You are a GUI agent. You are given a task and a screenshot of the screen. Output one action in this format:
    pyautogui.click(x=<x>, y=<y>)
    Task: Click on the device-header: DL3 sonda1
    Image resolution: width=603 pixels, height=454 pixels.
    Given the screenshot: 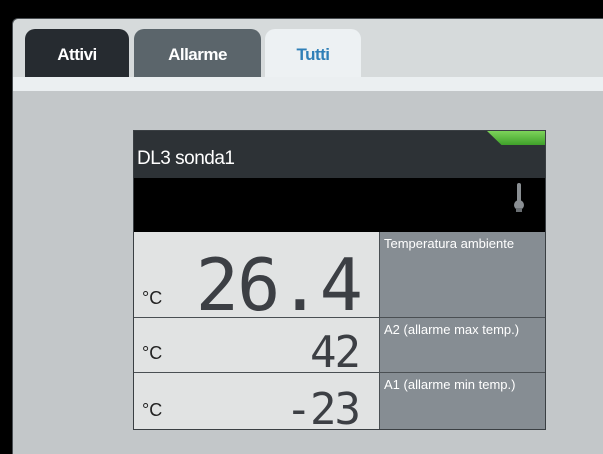 What is the action you would take?
    pyautogui.click(x=339, y=154)
    